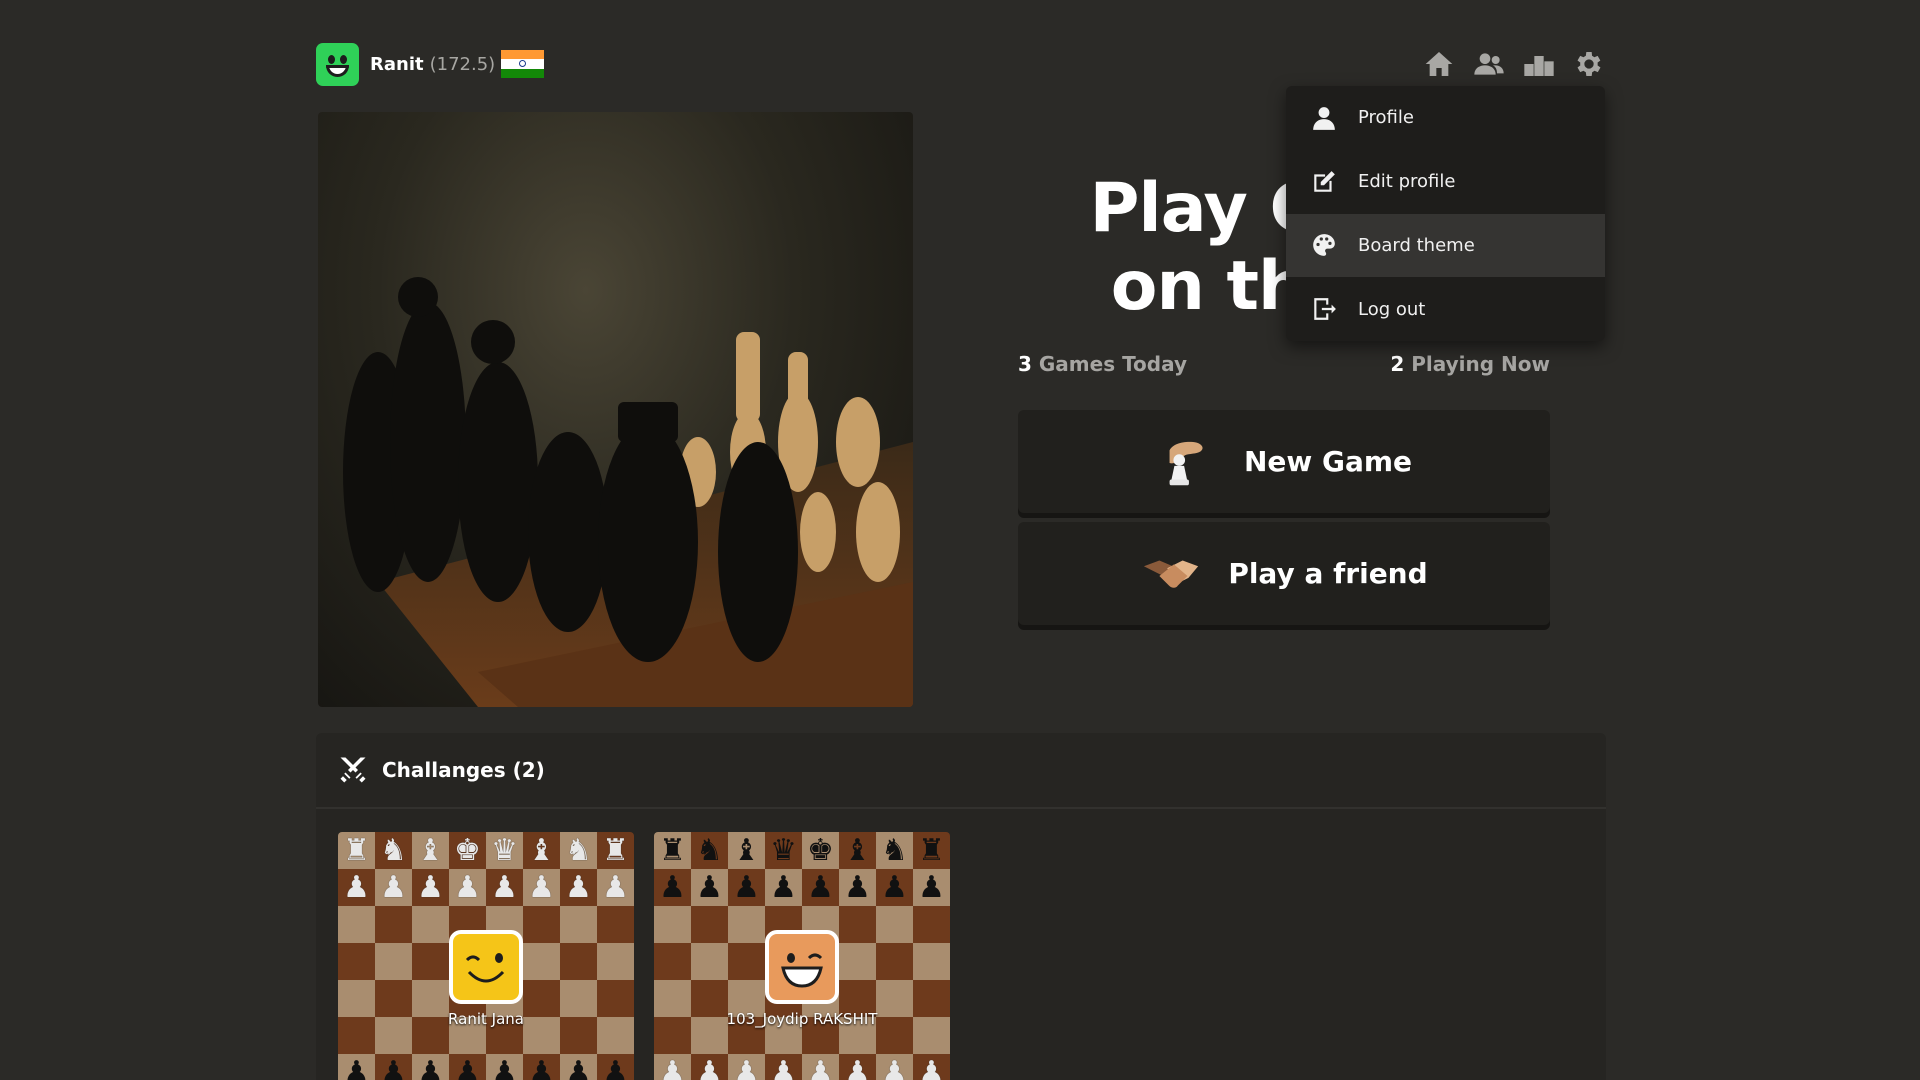 This screenshot has width=1920, height=1080. Describe the element at coordinates (1328, 573) in the screenshot. I see `play-friend-label: Play a friend` at that location.